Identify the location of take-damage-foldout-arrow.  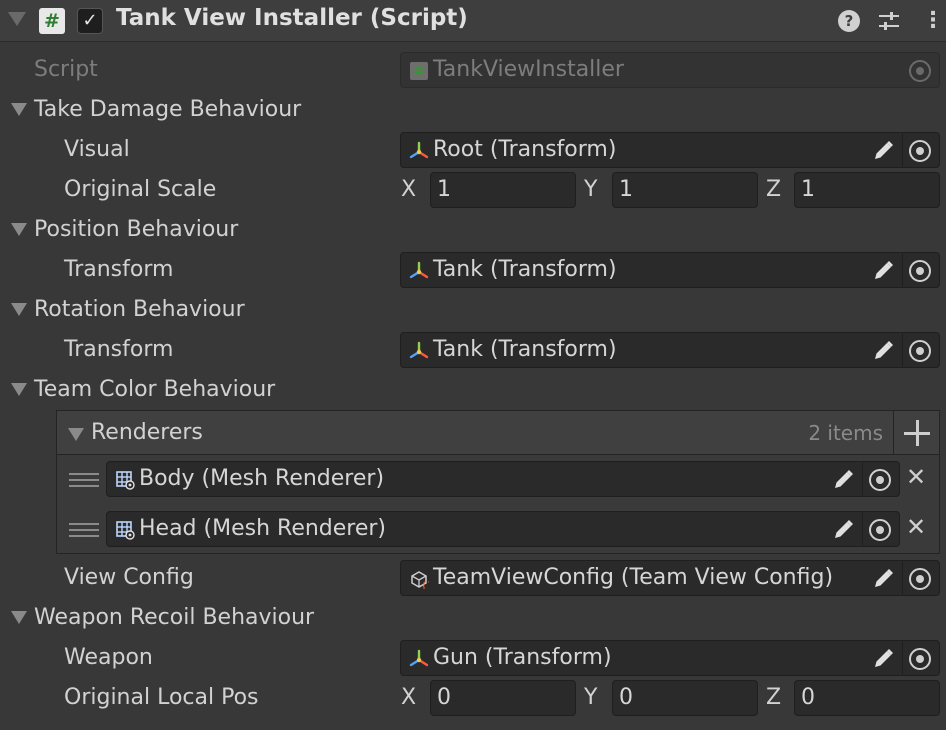
(19, 109).